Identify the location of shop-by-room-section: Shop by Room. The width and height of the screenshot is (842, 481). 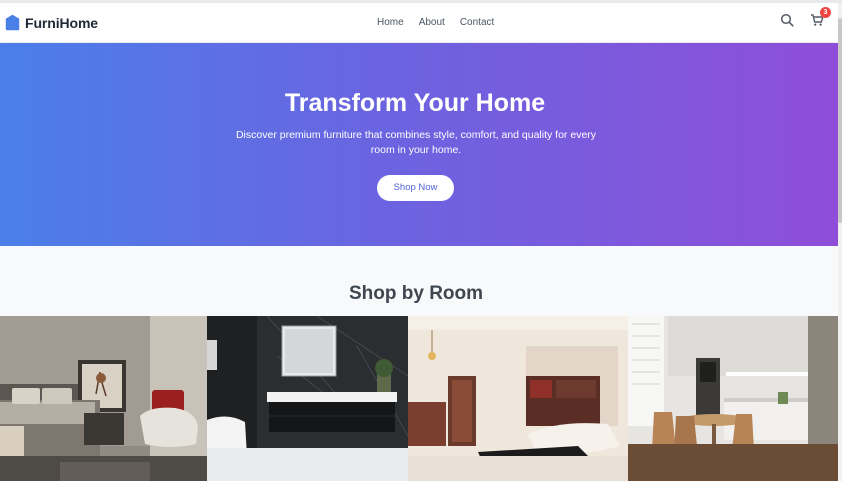
(419, 281).